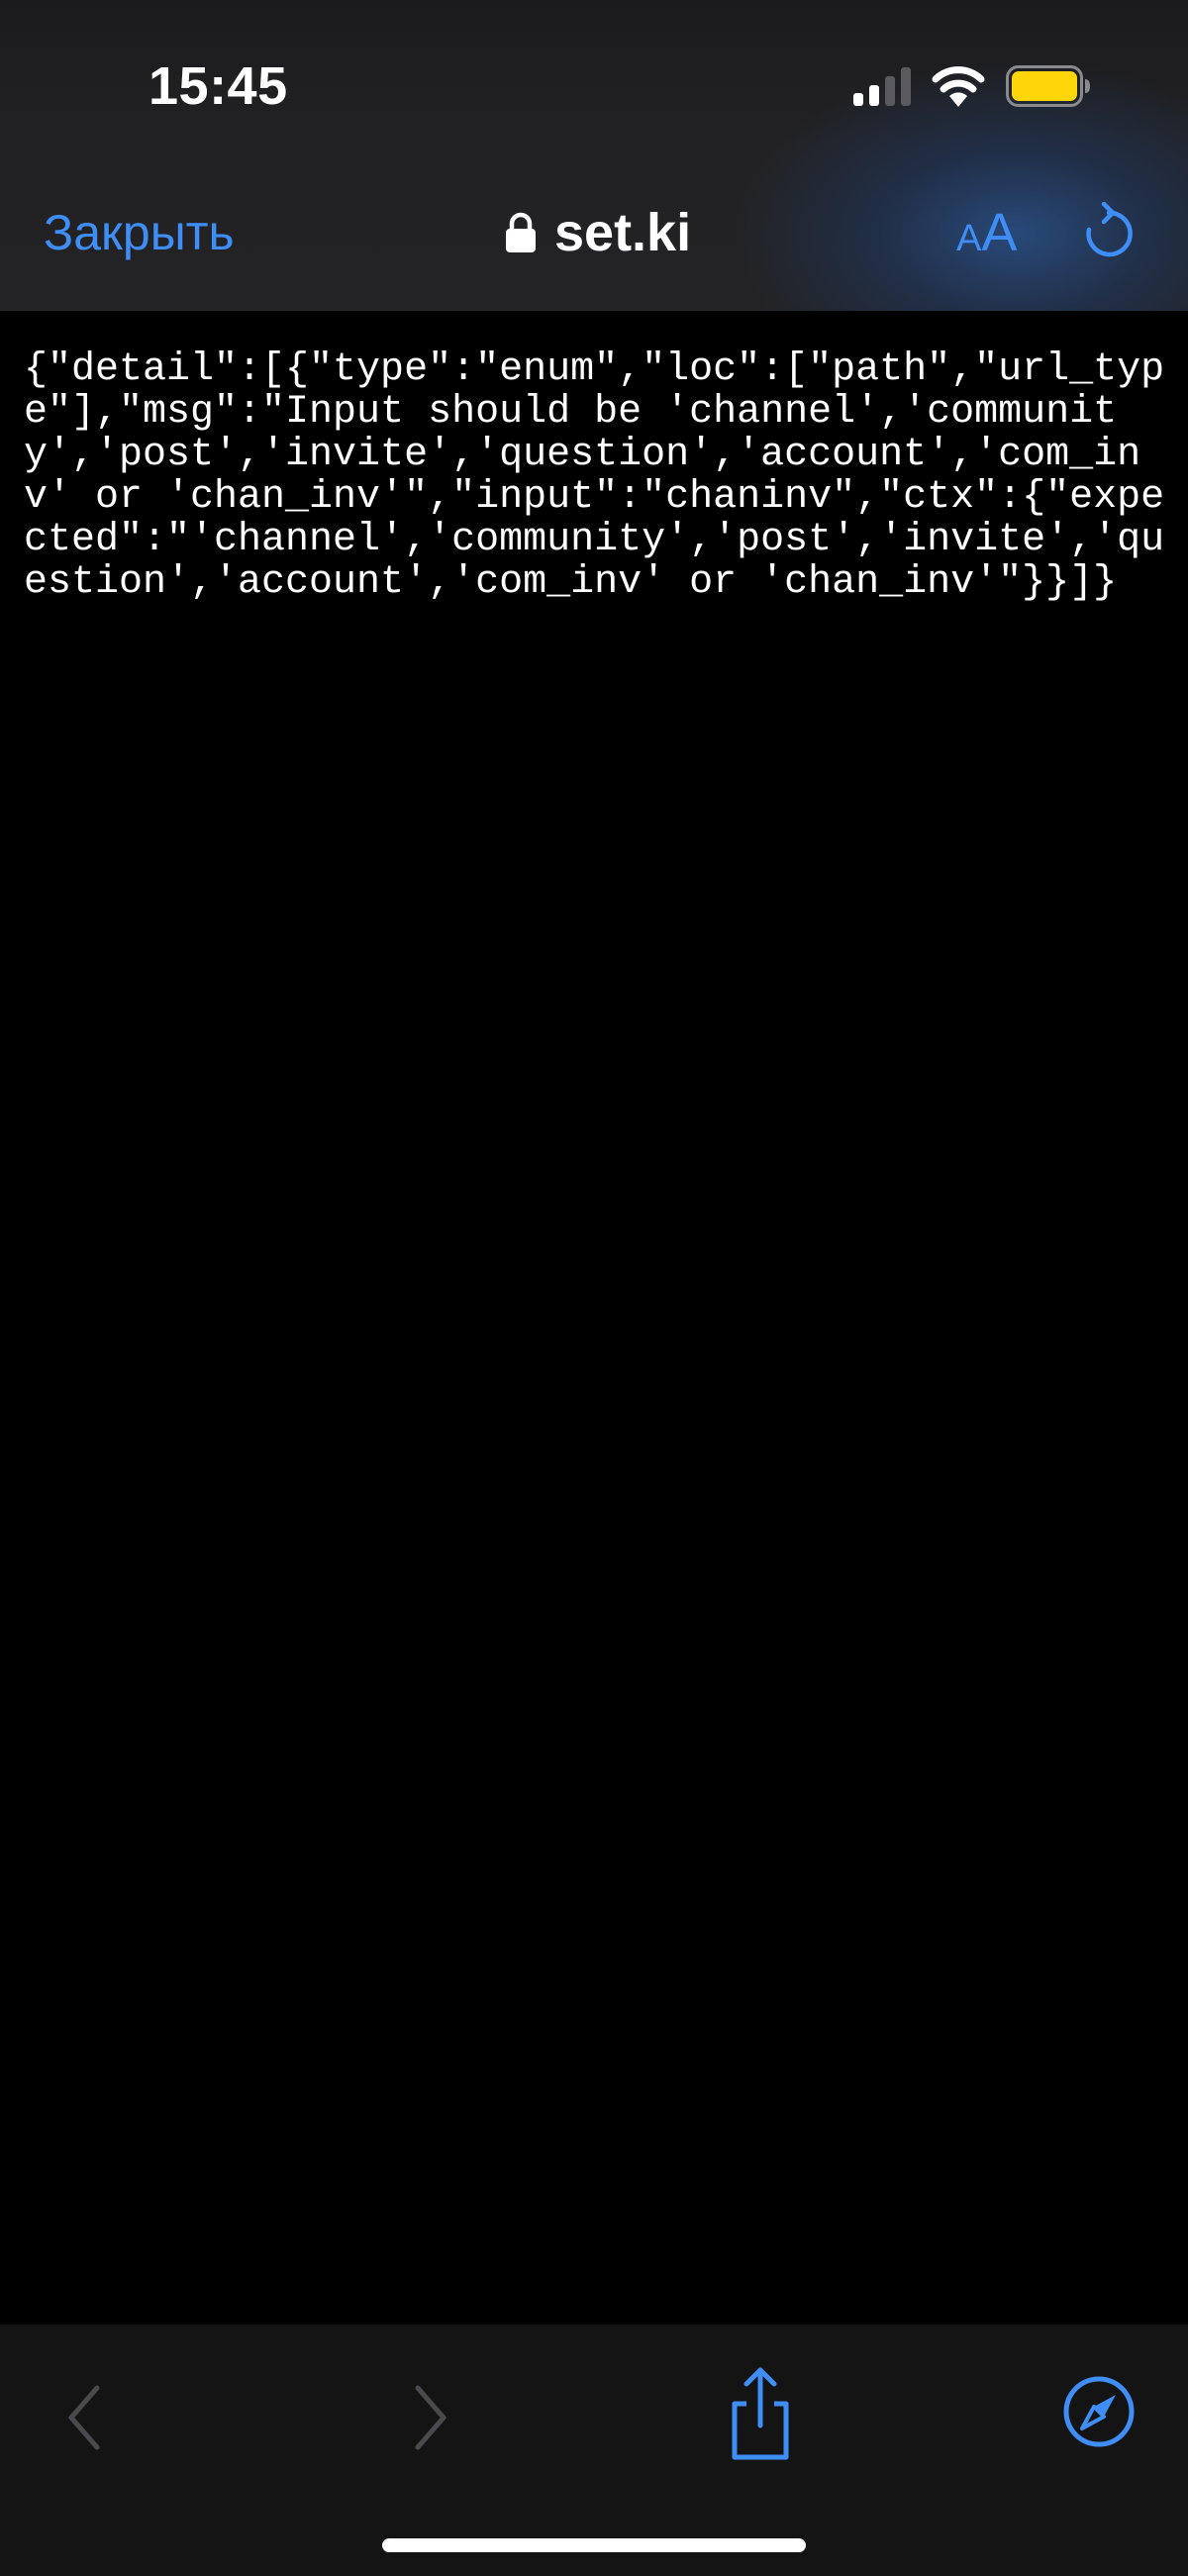 The width and height of the screenshot is (1188, 2576). What do you see at coordinates (218, 86) in the screenshot?
I see `status-time: 15:45` at bounding box center [218, 86].